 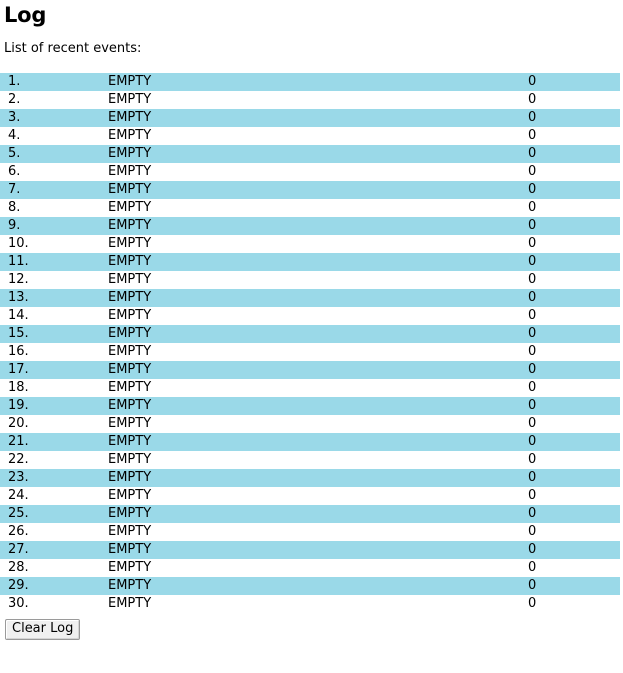 What do you see at coordinates (18, 441) in the screenshot?
I see `log-row-index: 21.` at bounding box center [18, 441].